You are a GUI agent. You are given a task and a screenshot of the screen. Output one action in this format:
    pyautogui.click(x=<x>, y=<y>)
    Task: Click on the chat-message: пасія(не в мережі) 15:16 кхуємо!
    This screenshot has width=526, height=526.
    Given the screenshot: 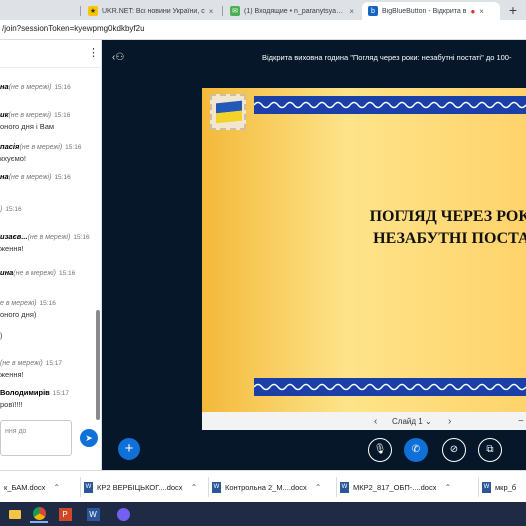 What is the action you would take?
    pyautogui.click(x=48, y=152)
    